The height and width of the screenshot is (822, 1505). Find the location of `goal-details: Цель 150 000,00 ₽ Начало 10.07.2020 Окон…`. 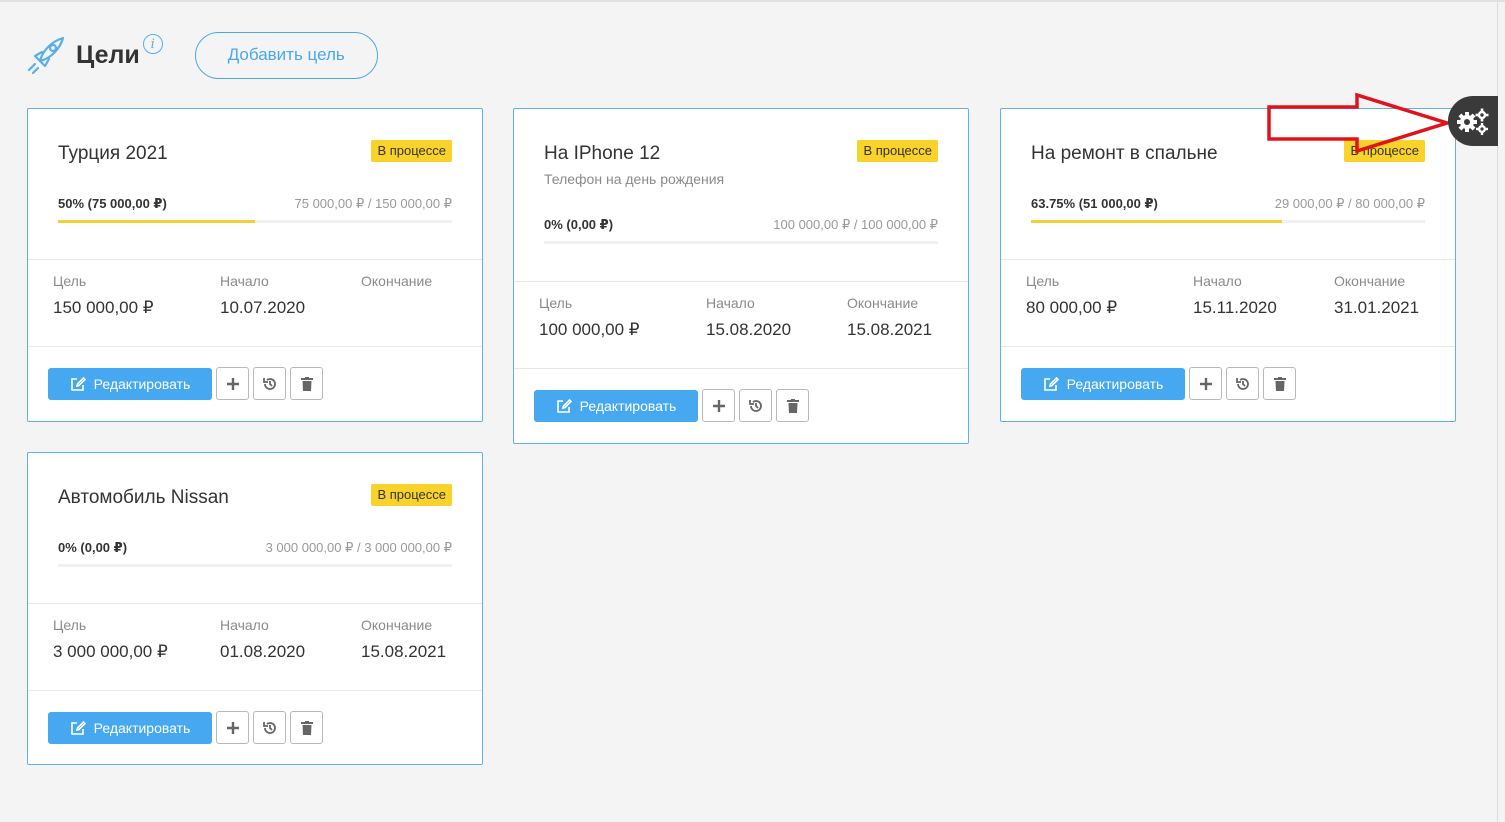

goal-details: Цель 150 000,00 ₽ Начало 10.07.2020 Окон… is located at coordinates (255, 303).